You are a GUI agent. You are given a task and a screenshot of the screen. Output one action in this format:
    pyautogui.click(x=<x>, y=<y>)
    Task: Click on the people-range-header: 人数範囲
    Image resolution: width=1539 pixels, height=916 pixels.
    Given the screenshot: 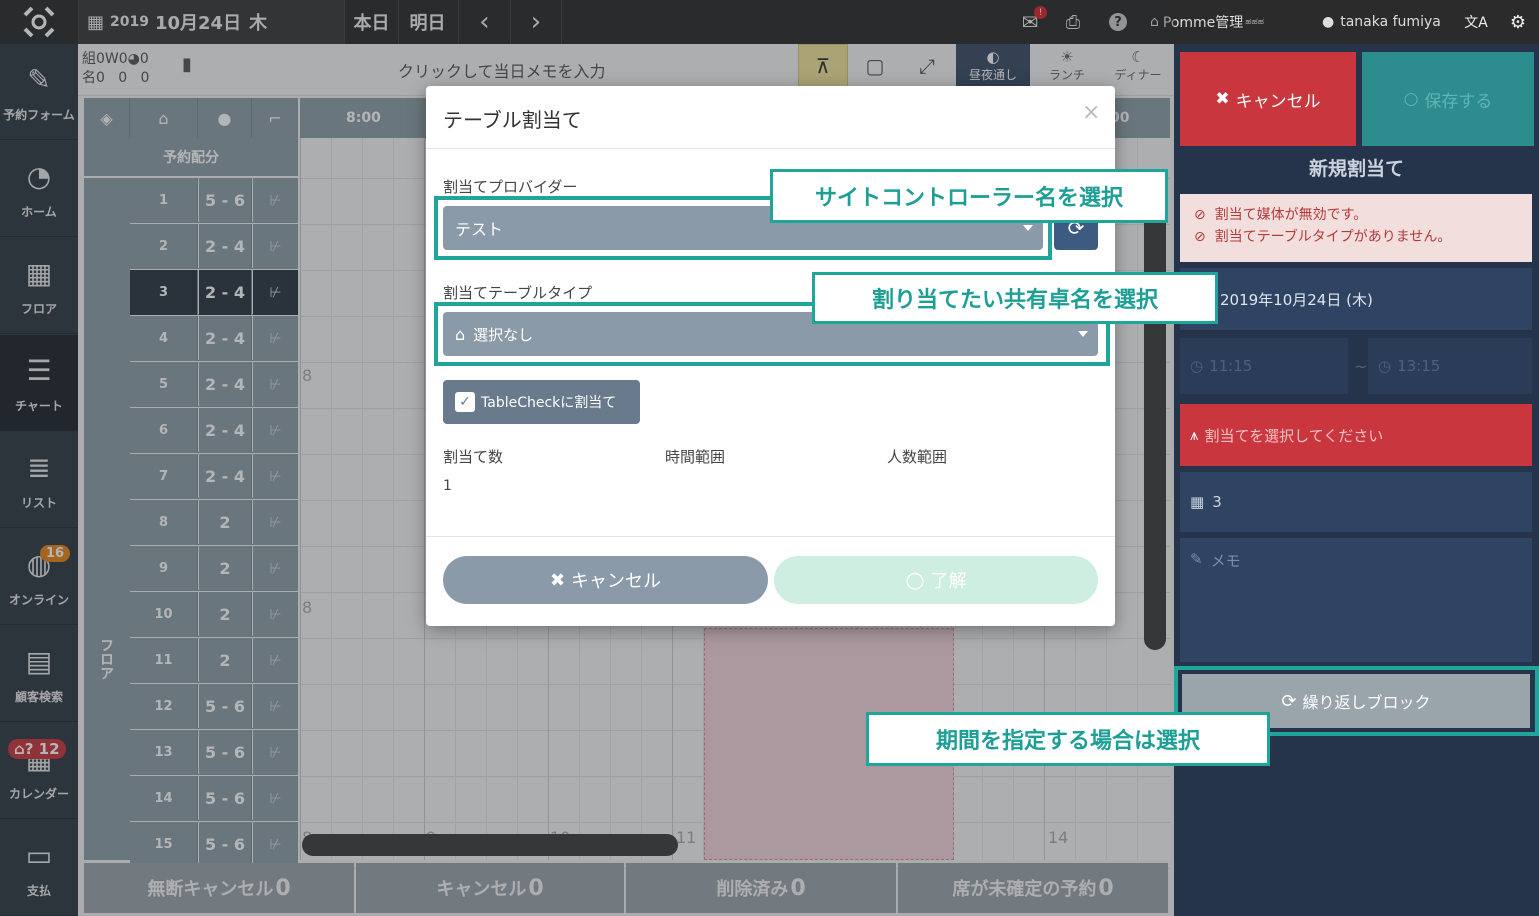 What is the action you would take?
    pyautogui.click(x=917, y=457)
    